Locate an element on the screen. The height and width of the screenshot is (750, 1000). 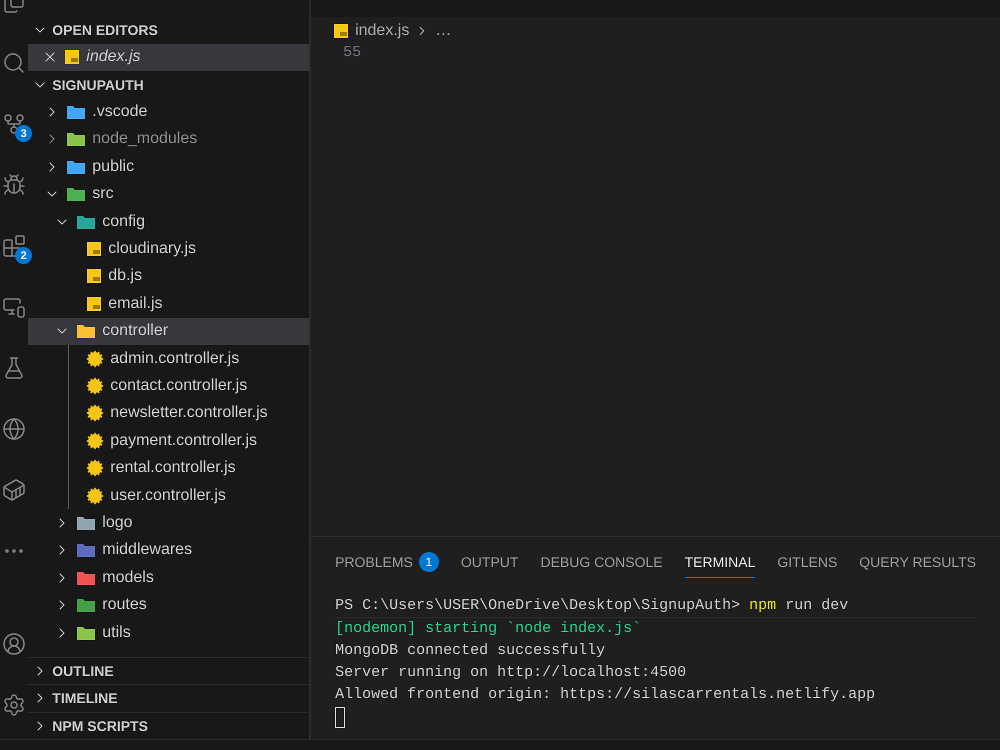
count-badge: 1 is located at coordinates (428, 562).